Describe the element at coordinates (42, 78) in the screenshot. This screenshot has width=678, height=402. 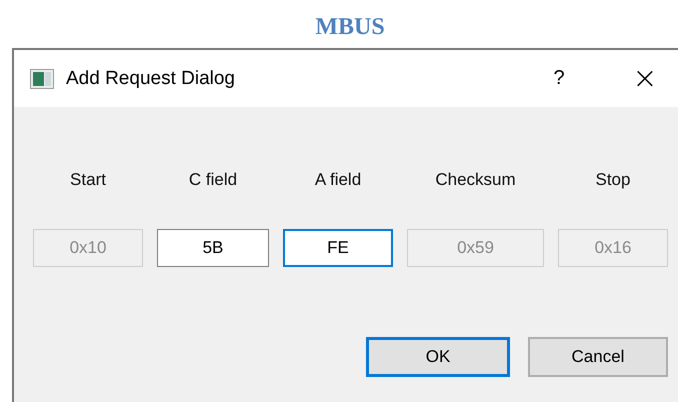
I see `window-icon` at that location.